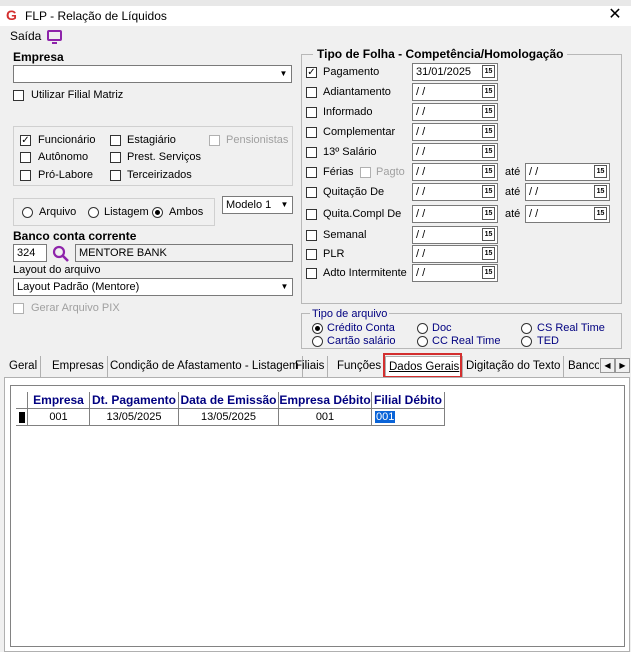  What do you see at coordinates (350, 314) in the screenshot?
I see `tipo-arquivo-label: Tipo de arquivo` at bounding box center [350, 314].